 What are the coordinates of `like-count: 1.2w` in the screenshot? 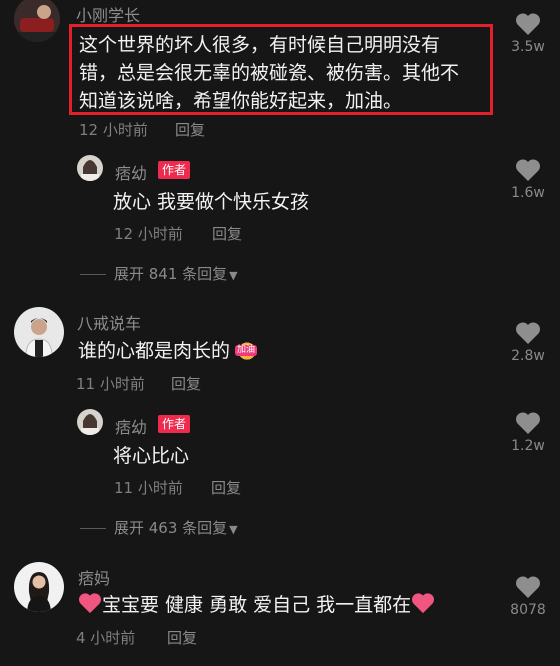 It's located at (528, 446).